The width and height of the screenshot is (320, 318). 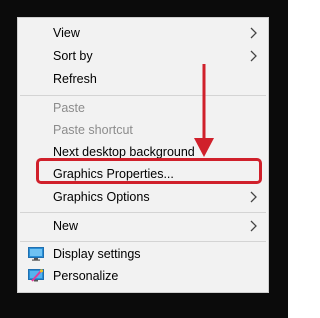 What do you see at coordinates (69, 108) in the screenshot?
I see `menu-item-label: Paste` at bounding box center [69, 108].